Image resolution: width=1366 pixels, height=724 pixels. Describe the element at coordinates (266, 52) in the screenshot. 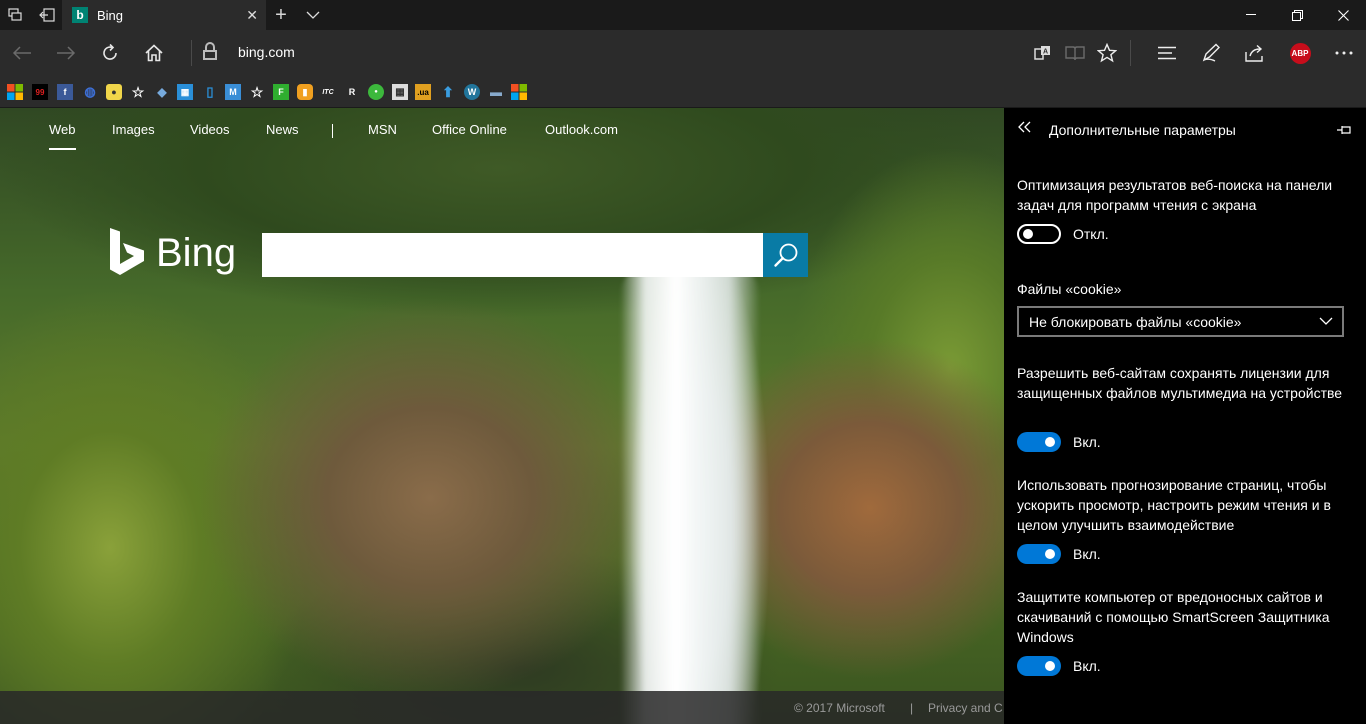

I see `url-field: bing.com` at that location.